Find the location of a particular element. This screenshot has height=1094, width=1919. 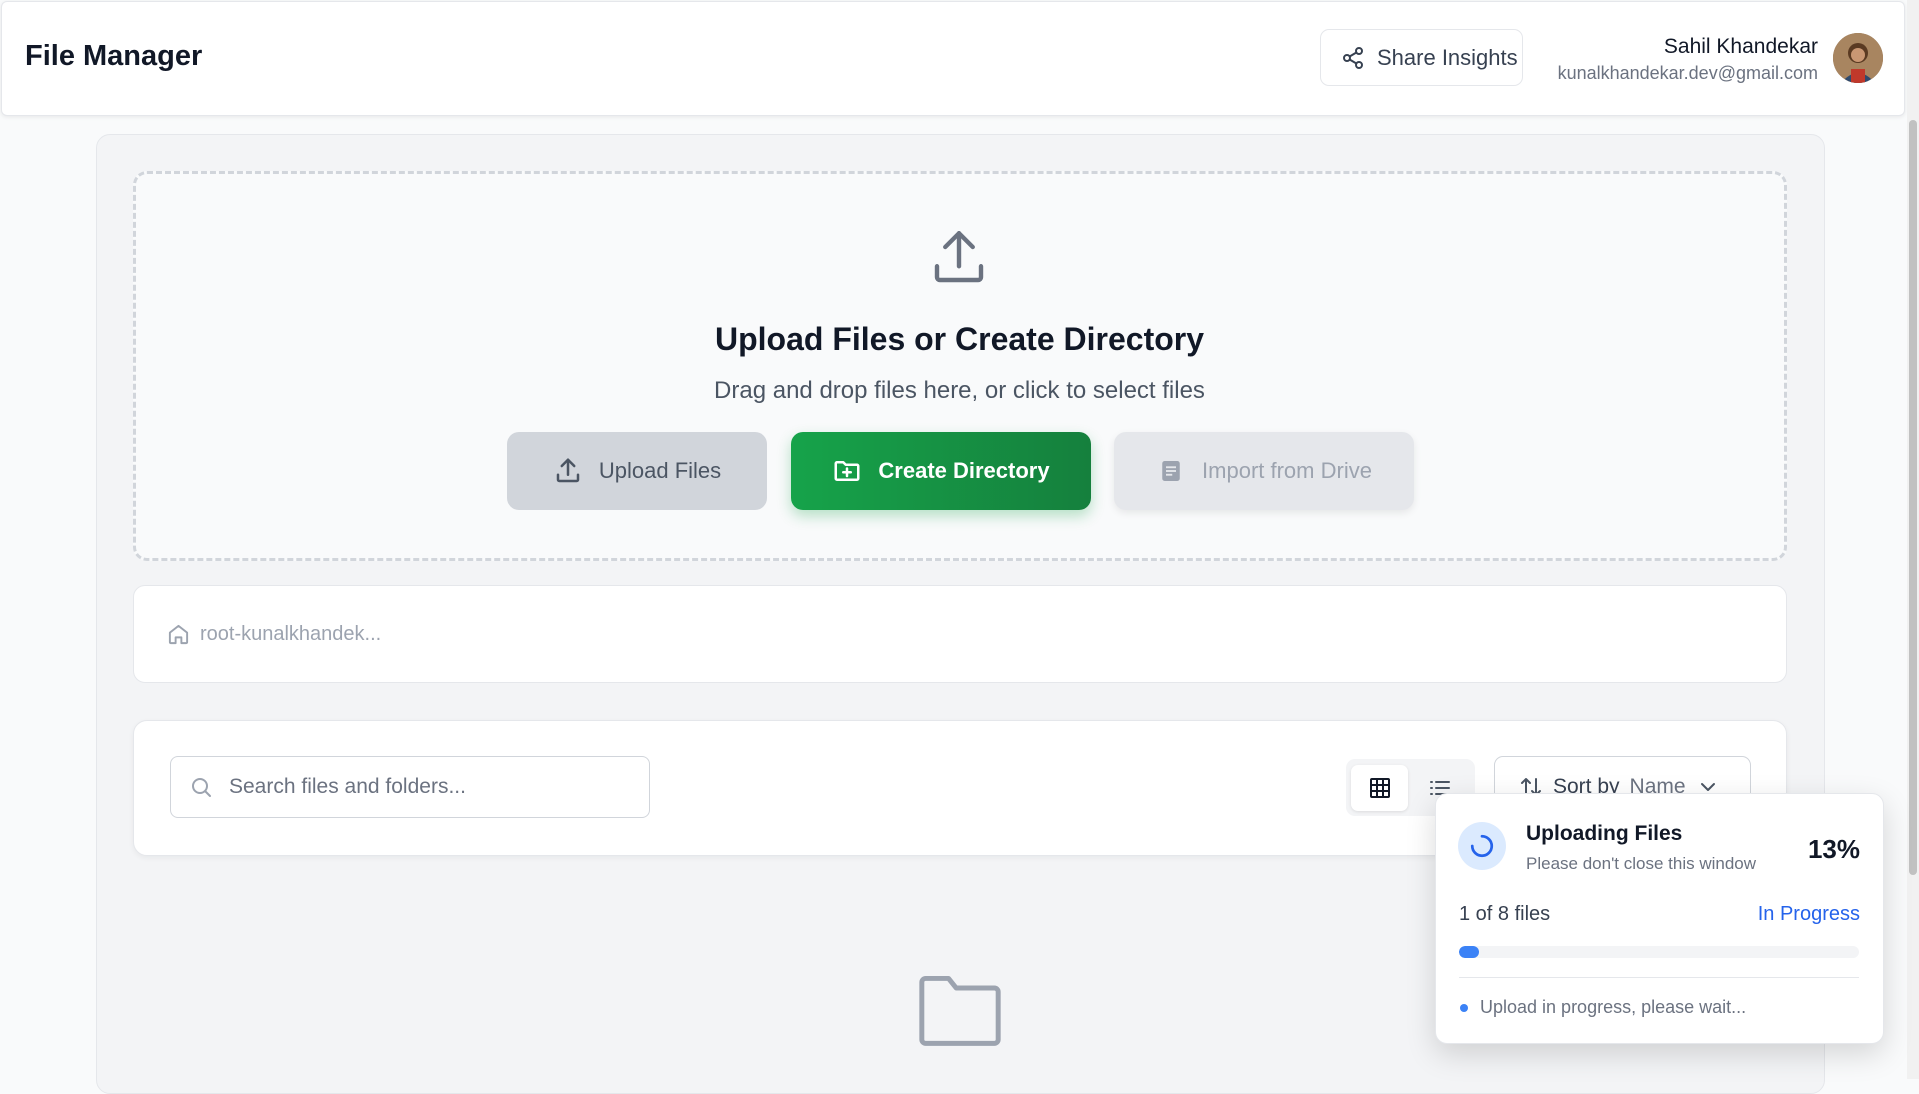

upload-percent: 13% is located at coordinates (1833, 849).